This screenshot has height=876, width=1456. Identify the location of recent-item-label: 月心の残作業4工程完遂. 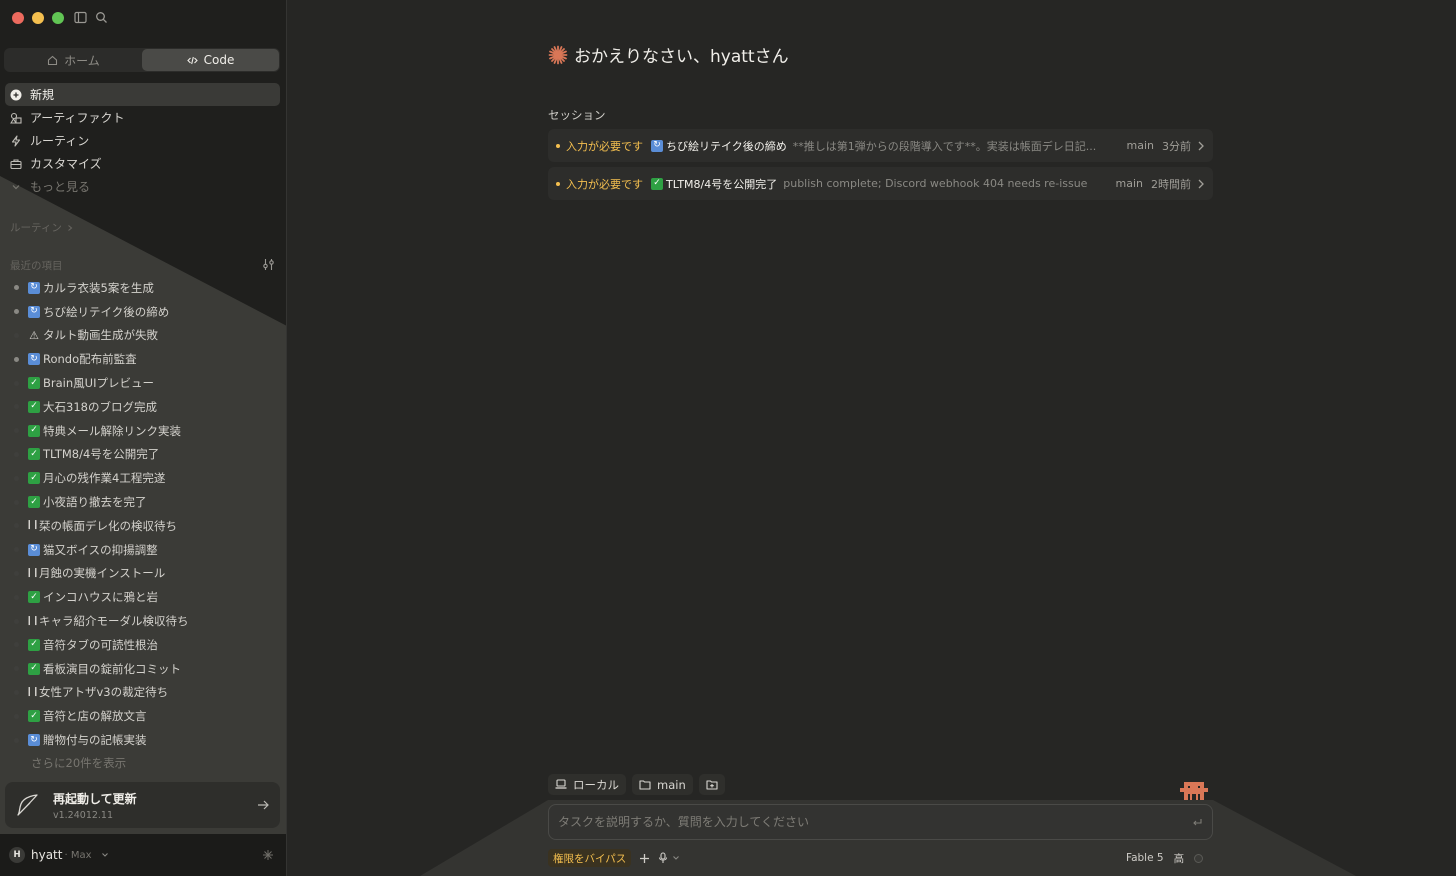
(104, 478).